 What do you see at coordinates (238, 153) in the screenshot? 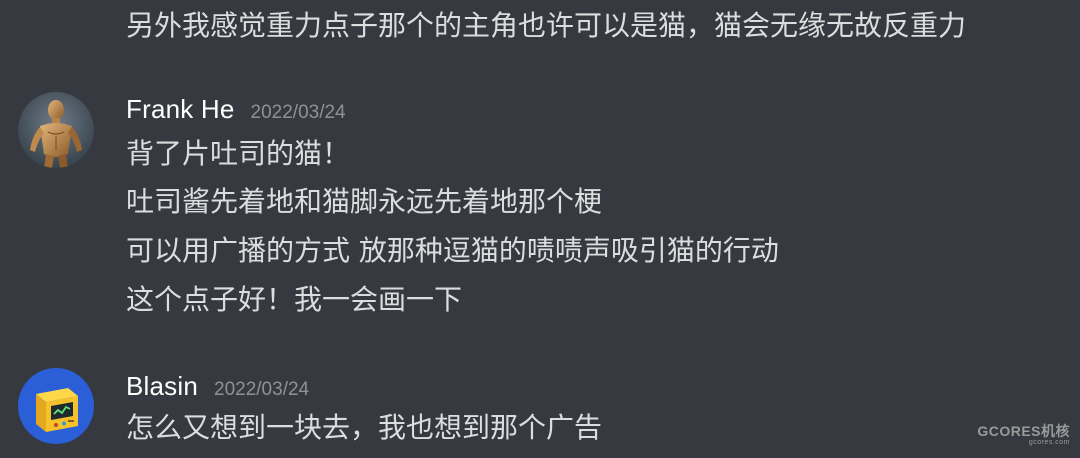
I see `message-line: 背了片吐司的猫！` at bounding box center [238, 153].